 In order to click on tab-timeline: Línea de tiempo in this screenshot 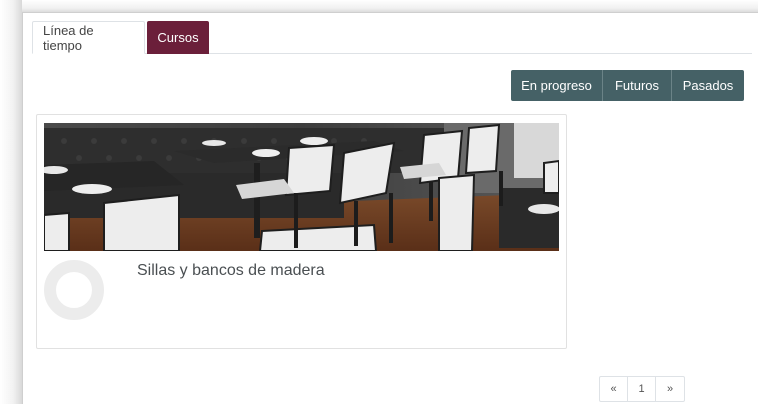, I will do `click(88, 37)`.